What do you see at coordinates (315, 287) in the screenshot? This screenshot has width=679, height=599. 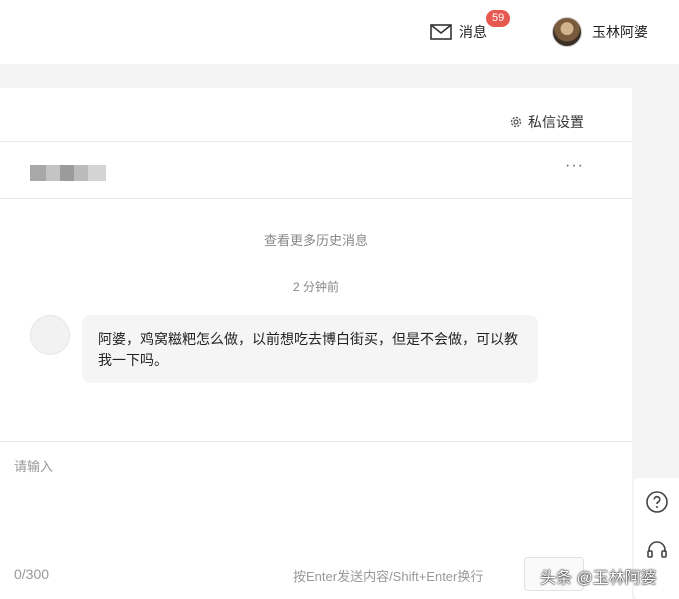 I see `message-timestamp: 2 分钟前` at bounding box center [315, 287].